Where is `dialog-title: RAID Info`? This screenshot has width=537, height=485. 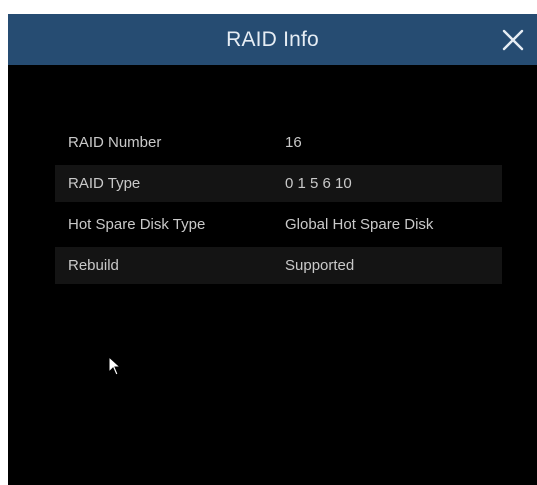 dialog-title: RAID Info is located at coordinates (272, 39).